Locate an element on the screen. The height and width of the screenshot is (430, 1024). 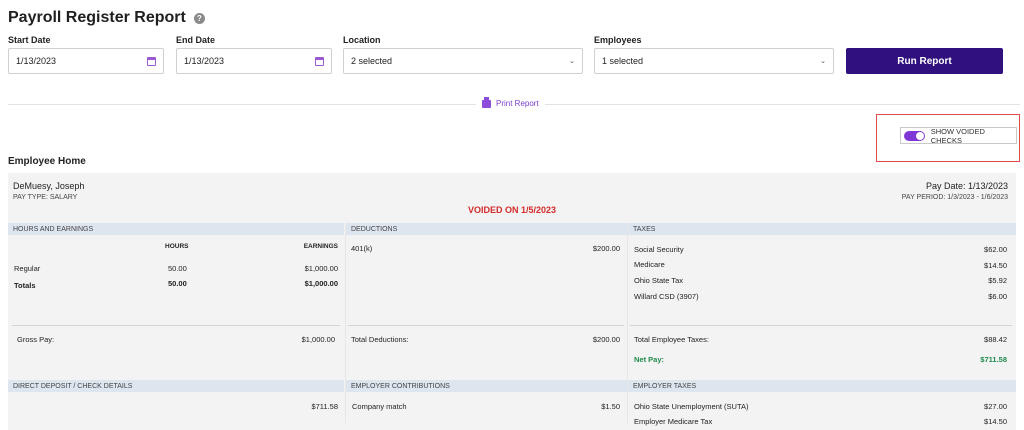
earnings-row-hours: 50.00 is located at coordinates (177, 268).